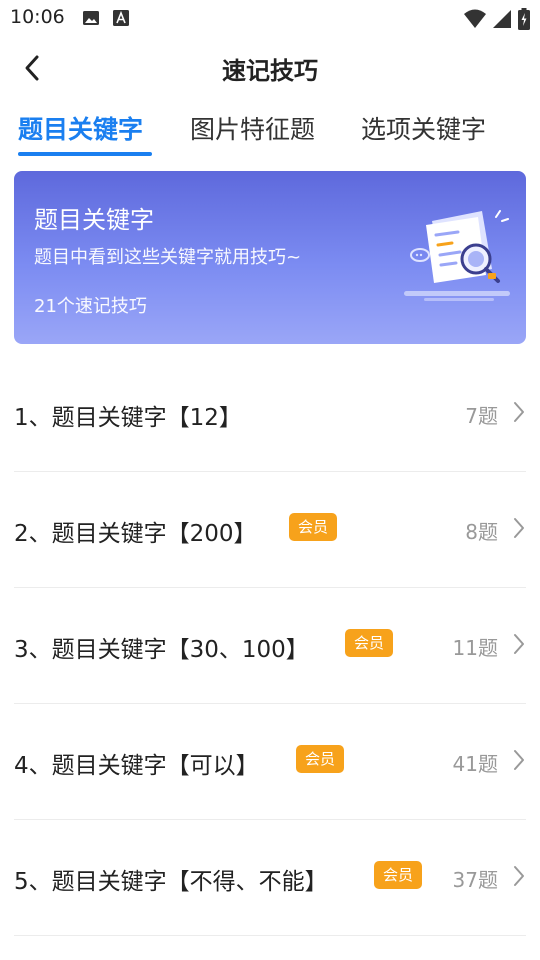 The image size is (540, 960). I want to click on active-tab-indicator, so click(85, 154).